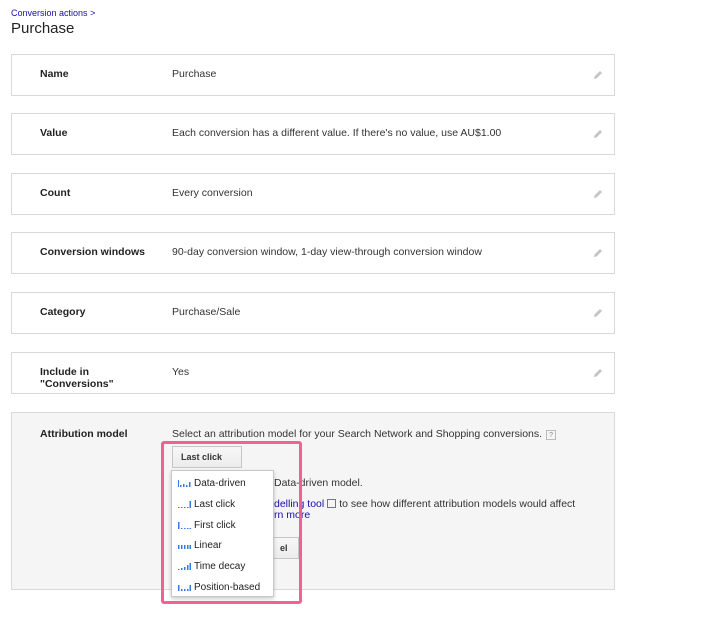  I want to click on first-click-icon, so click(184, 525).